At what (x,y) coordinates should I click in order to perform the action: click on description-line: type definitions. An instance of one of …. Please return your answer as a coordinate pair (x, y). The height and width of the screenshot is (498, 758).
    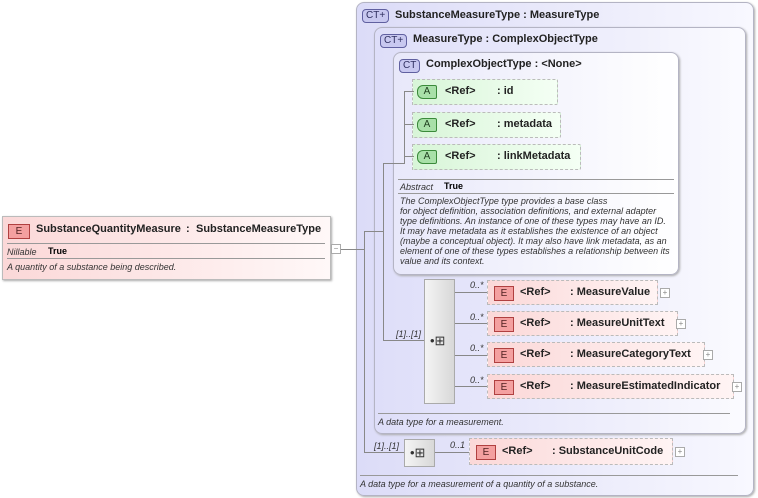
    Looking at the image, I should click on (533, 221).